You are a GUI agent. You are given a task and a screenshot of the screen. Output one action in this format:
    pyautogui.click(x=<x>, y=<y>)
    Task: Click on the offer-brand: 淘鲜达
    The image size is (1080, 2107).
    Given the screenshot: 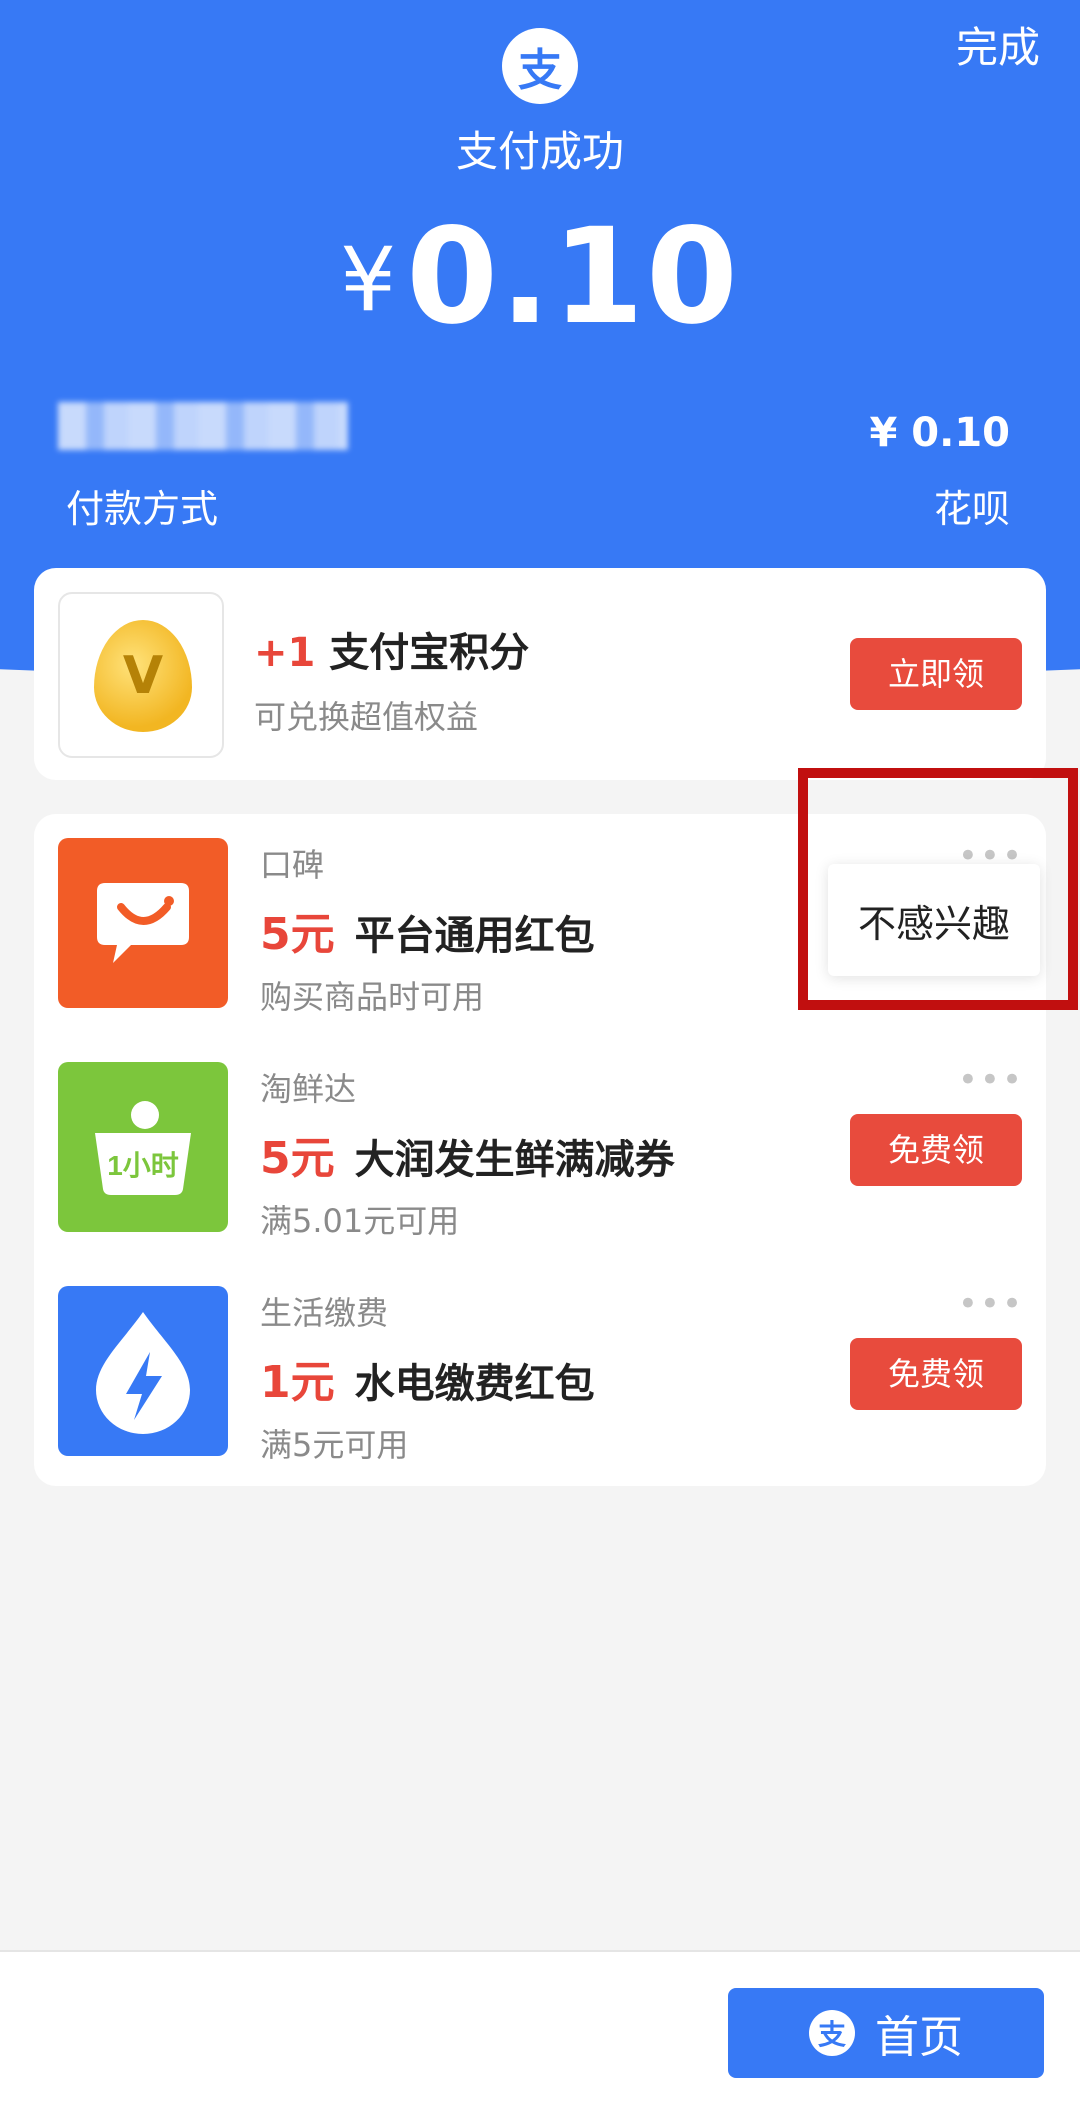 What is the action you would take?
    pyautogui.click(x=308, y=1089)
    